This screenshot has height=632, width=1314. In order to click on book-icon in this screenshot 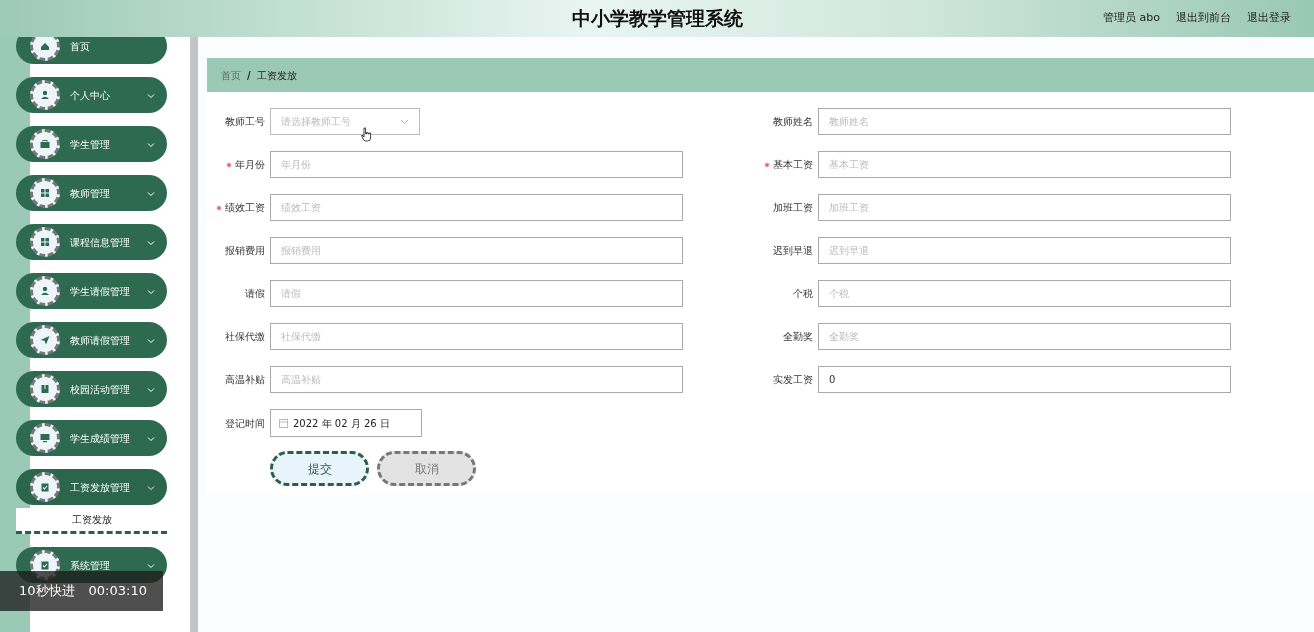, I will do `click(45, 389)`.